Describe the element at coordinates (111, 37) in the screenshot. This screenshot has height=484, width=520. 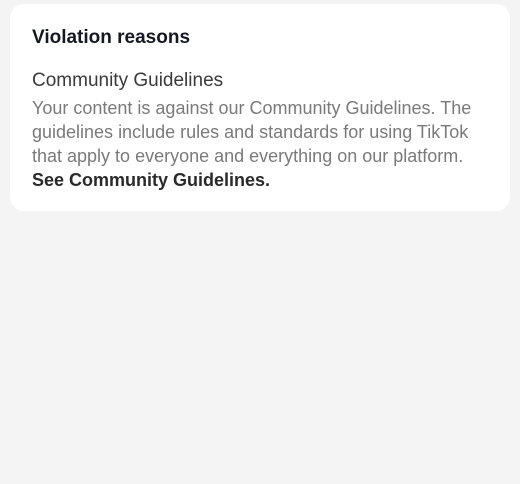
I see `card-title: Violation reasons` at that location.